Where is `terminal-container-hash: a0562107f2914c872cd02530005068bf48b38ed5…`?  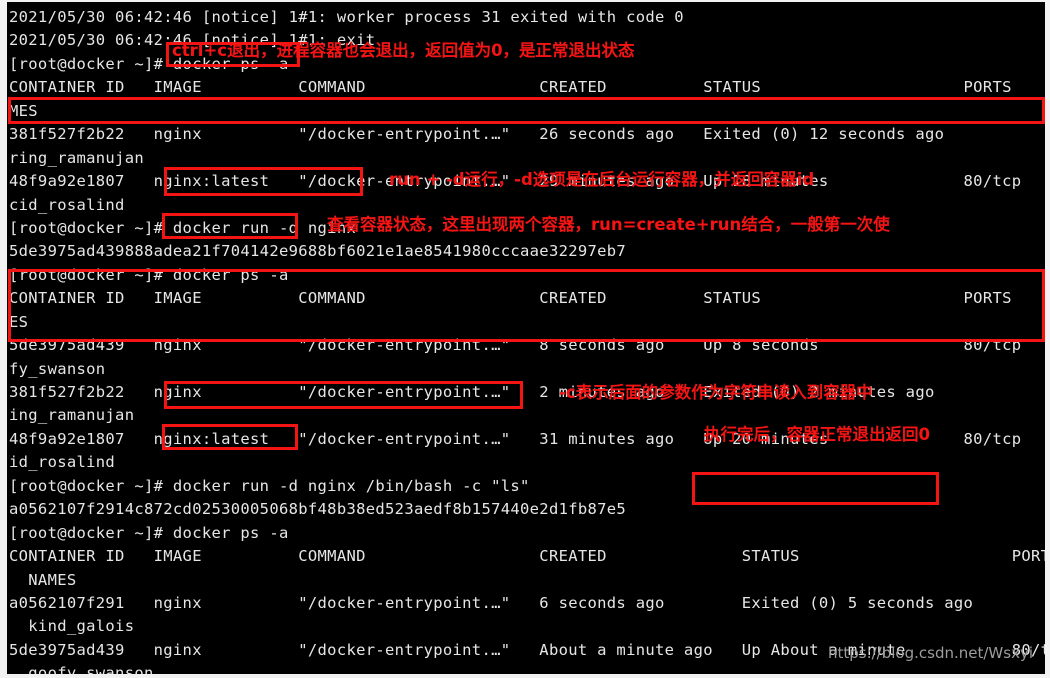 terminal-container-hash: a0562107f2914c872cd02530005068bf48b38ed5… is located at coordinates (318, 509).